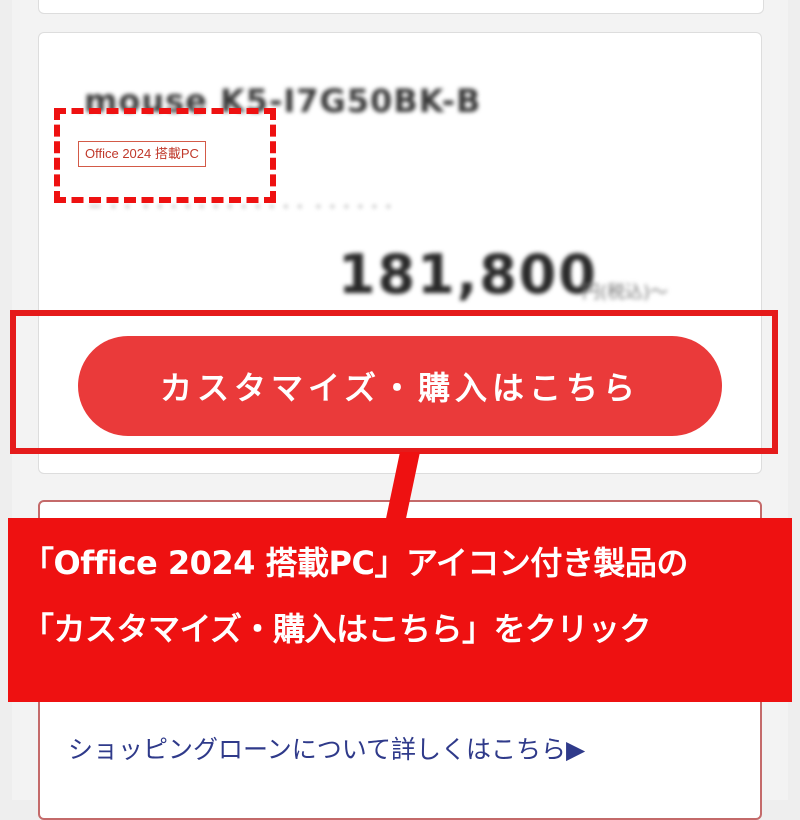  I want to click on price-unit: 円(税込)〜, so click(625, 292).